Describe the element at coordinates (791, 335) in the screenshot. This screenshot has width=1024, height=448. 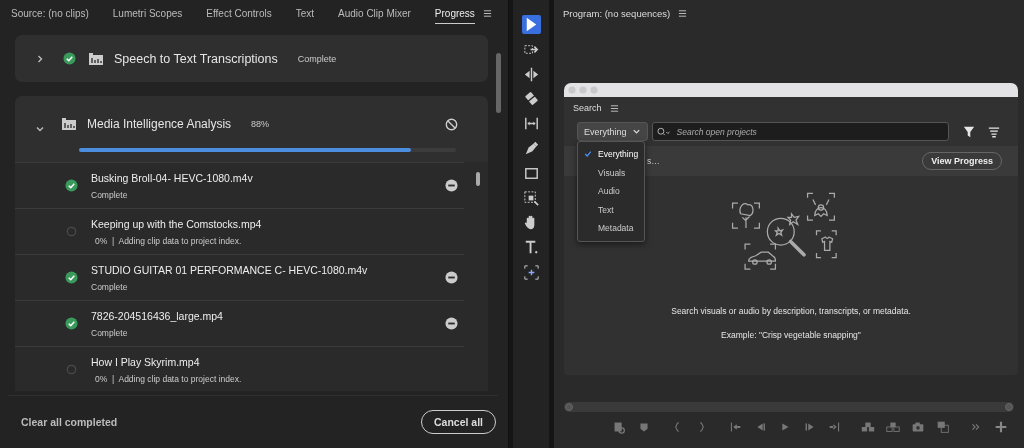
I see `example-query: Example: "Crisp vegetable snapping"` at that location.